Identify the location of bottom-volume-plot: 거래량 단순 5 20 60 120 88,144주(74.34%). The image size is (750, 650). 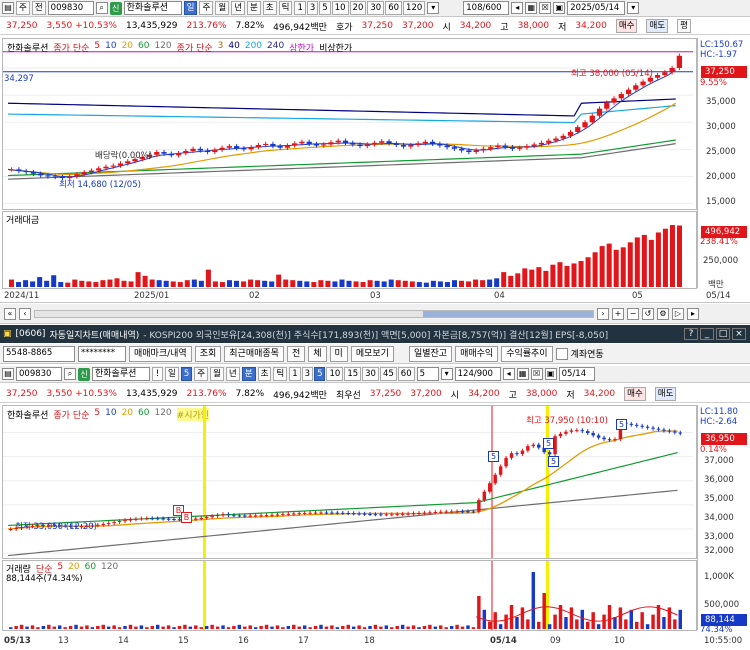
(349, 595).